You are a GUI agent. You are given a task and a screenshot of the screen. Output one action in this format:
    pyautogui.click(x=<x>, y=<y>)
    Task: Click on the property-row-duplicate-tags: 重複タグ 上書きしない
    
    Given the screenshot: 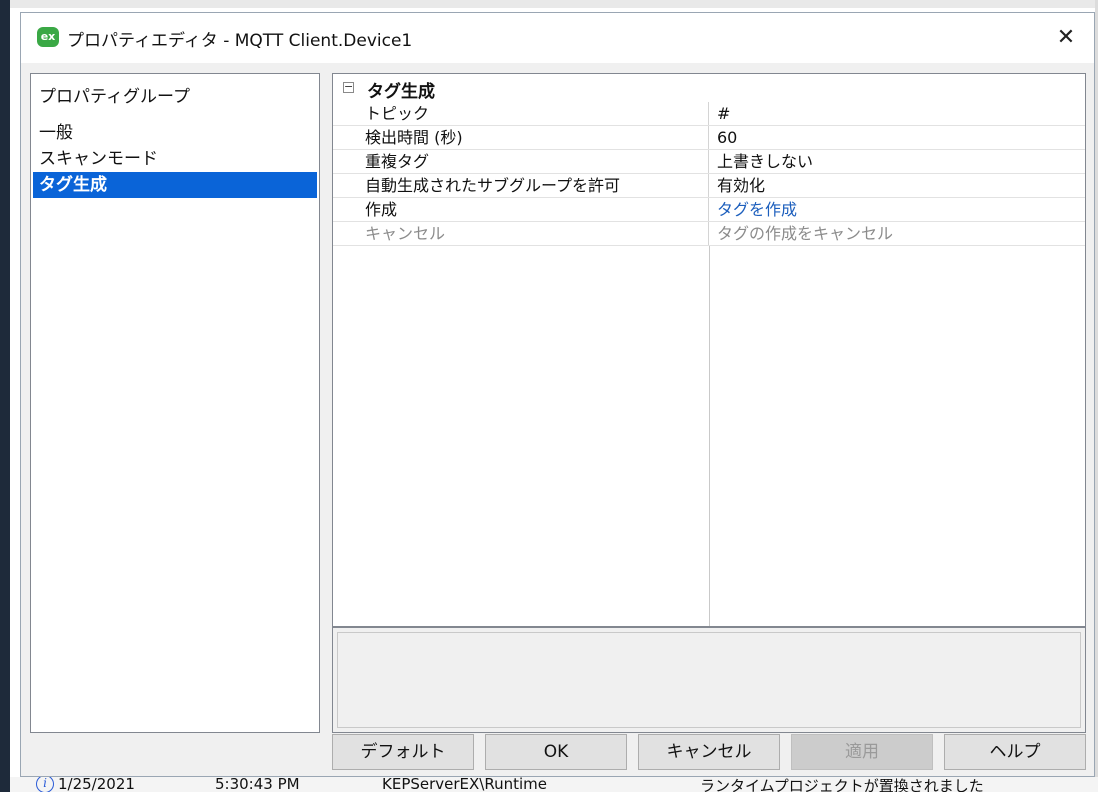 What is the action you would take?
    pyautogui.click(x=709, y=162)
    